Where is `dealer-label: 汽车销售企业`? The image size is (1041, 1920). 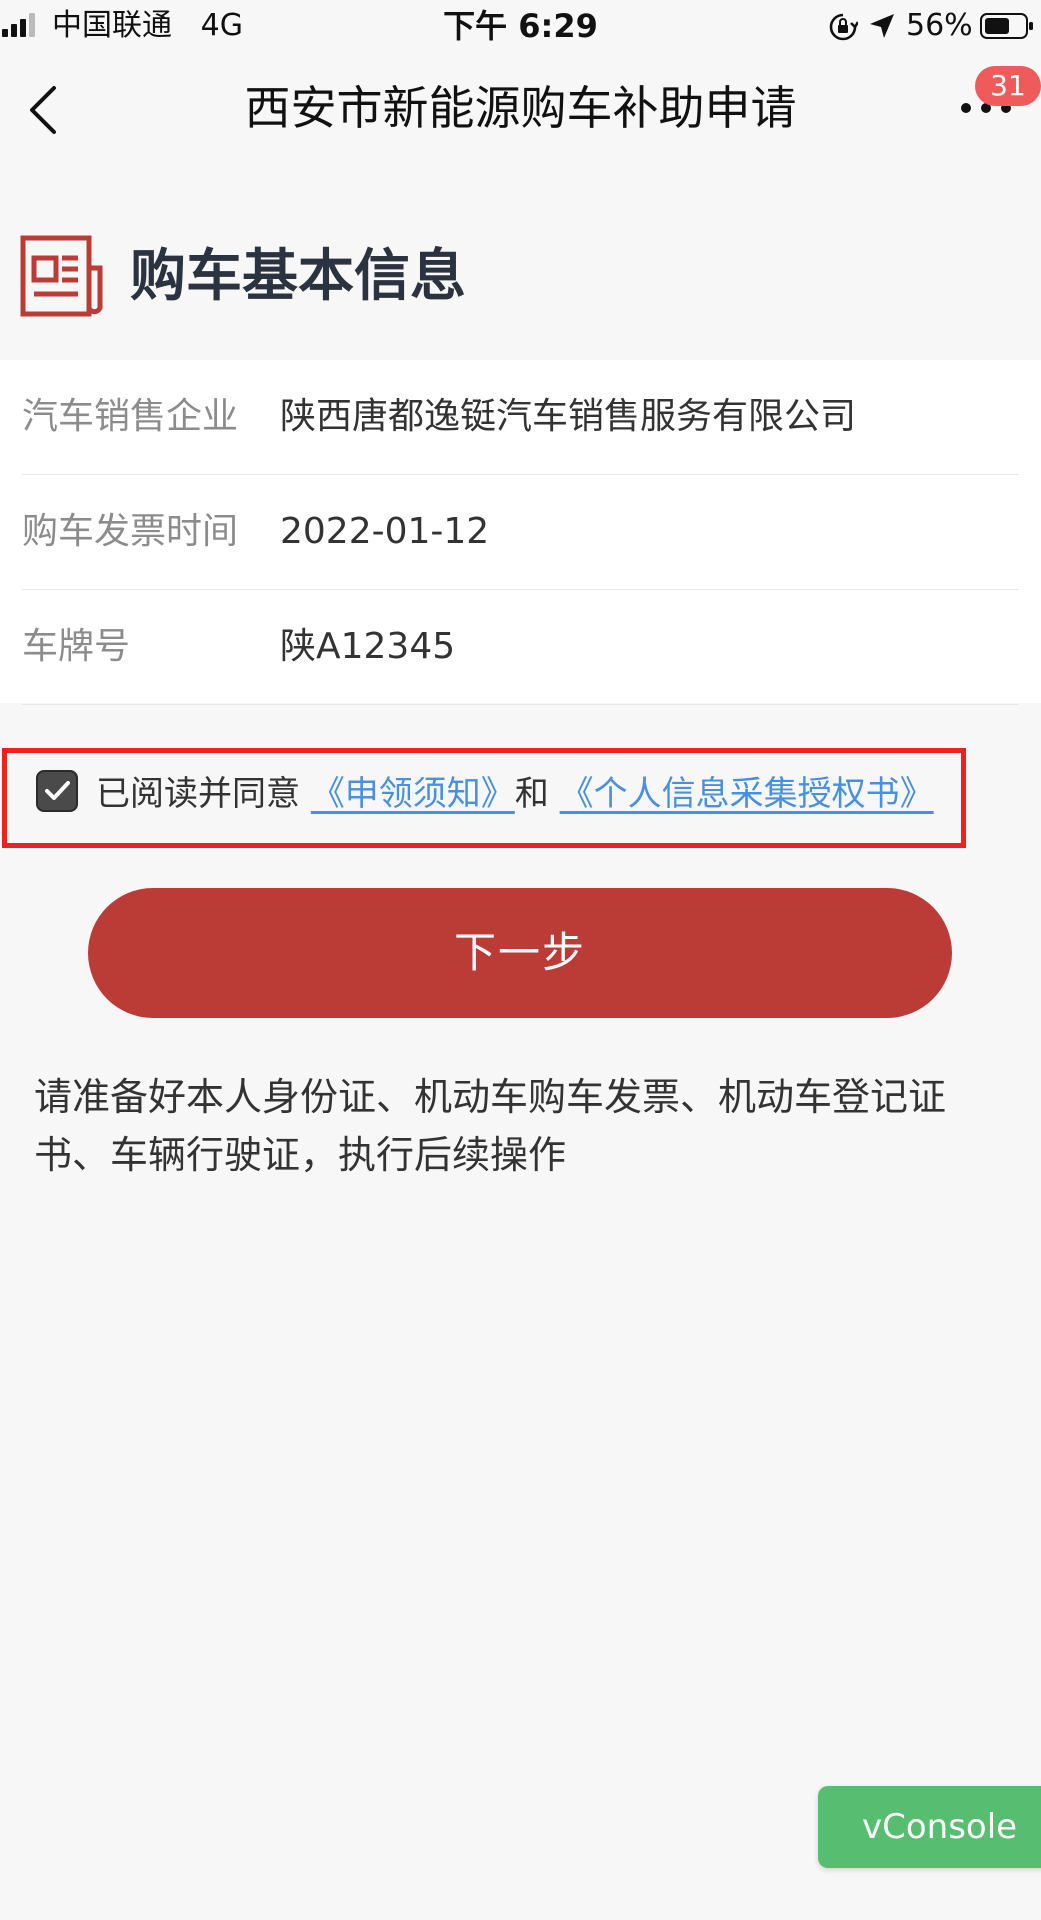
dealer-label: 汽车销售企业 is located at coordinates (130, 416).